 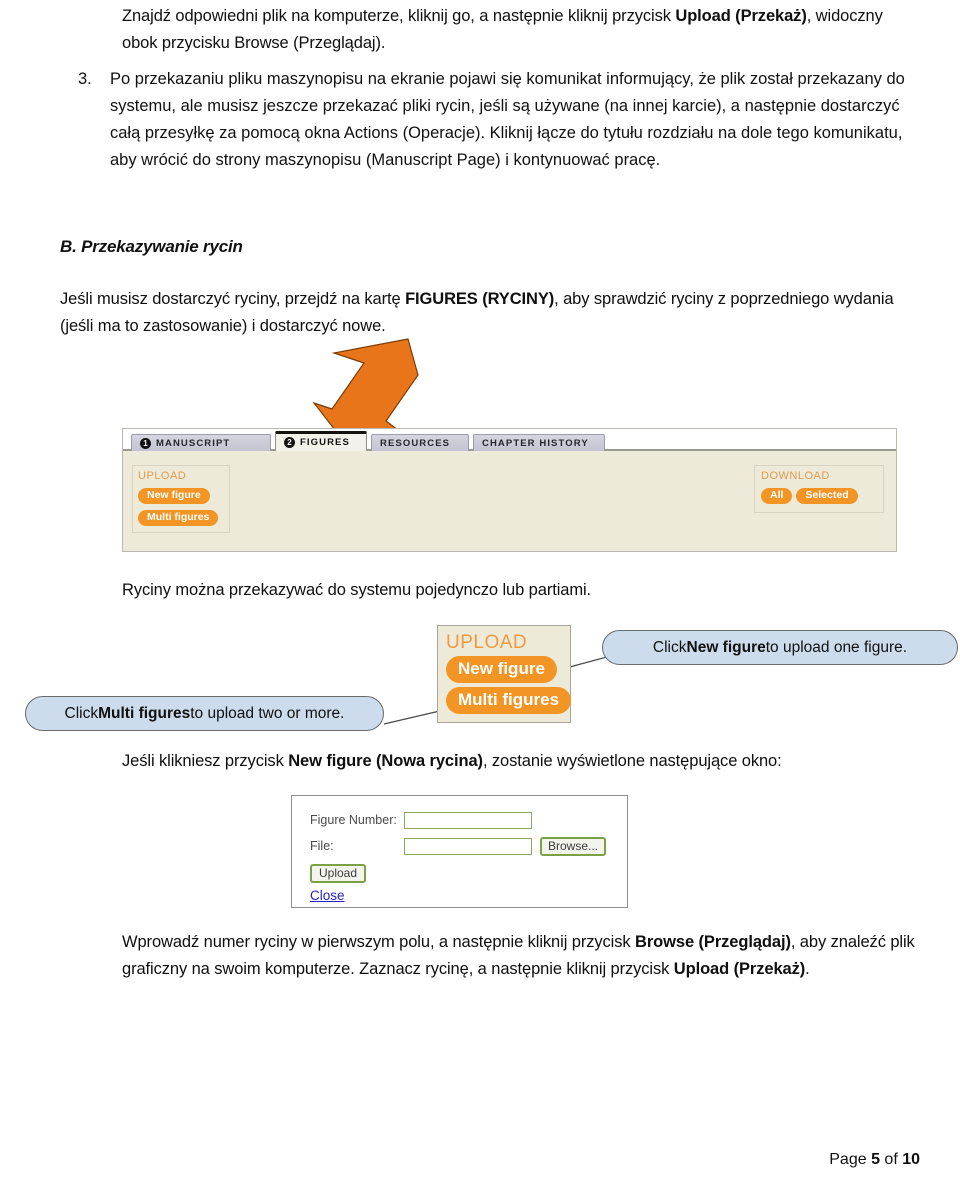 What do you see at coordinates (632, 761) in the screenshot?
I see `caption-b-text-2: , zostanie wyświetlone następujące okno:` at bounding box center [632, 761].